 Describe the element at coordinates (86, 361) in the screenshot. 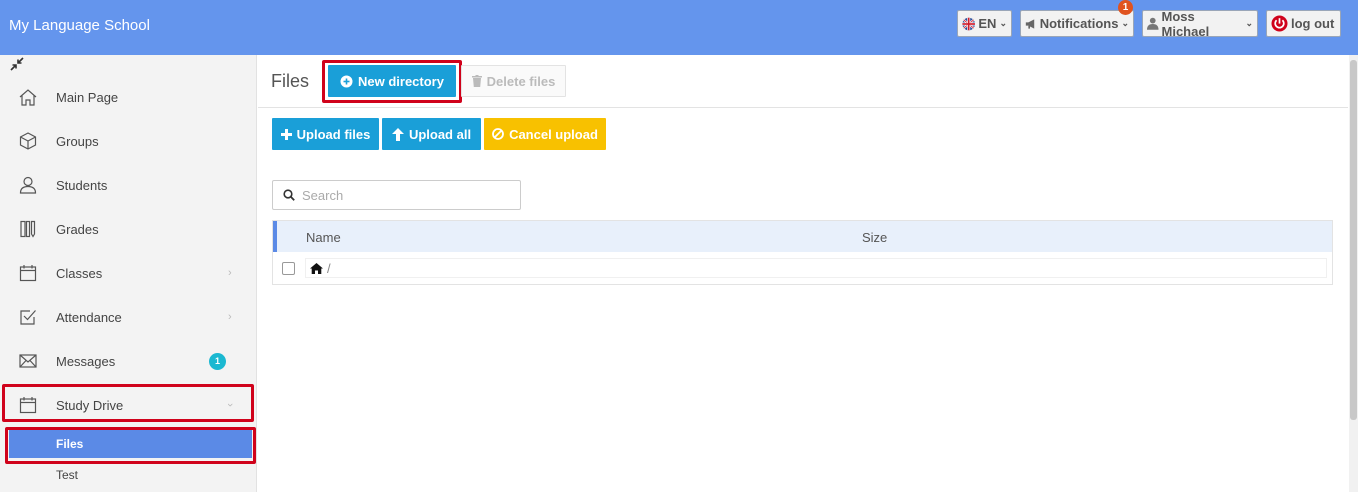

I see `sidebar-item-label: Messages` at that location.